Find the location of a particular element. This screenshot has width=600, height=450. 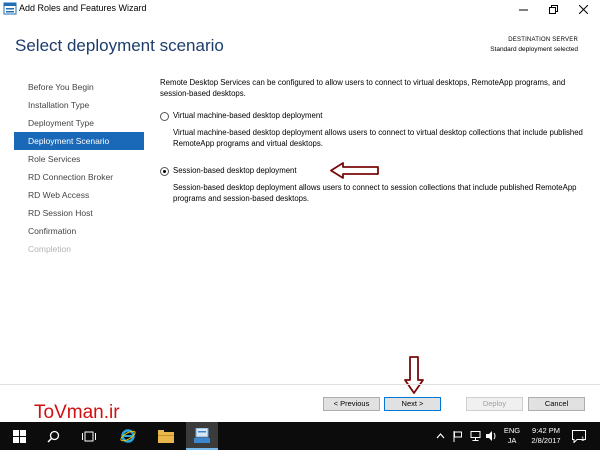

chevron-up-icon is located at coordinates (440, 436).